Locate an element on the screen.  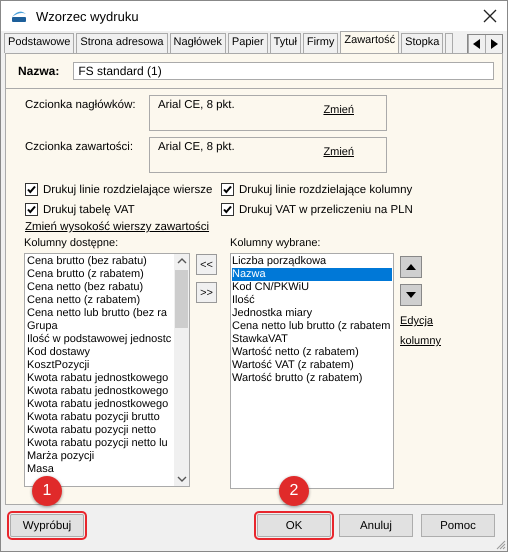
down-triangle-icon is located at coordinates (411, 295).